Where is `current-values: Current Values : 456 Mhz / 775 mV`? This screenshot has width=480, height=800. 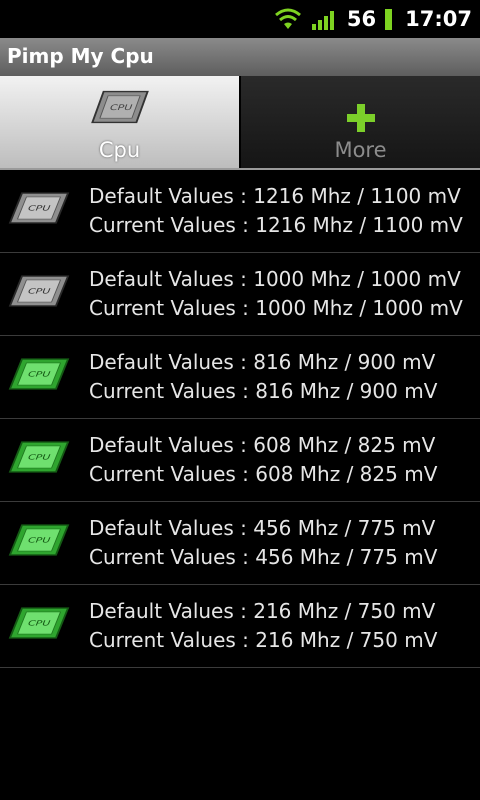 current-values: Current Values : 456 Mhz / 775 mV is located at coordinates (263, 557).